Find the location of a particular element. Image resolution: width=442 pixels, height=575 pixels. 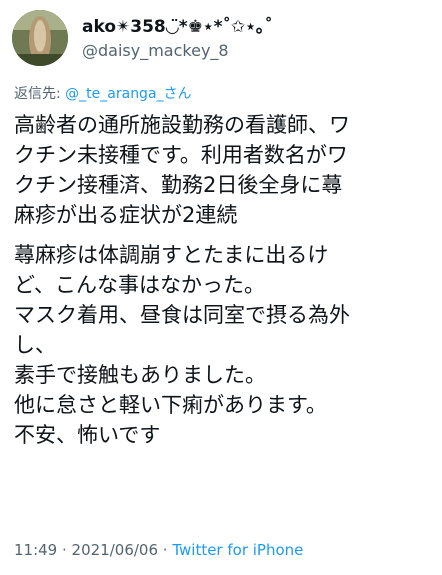

tweet-line: し、 is located at coordinates (35, 345).